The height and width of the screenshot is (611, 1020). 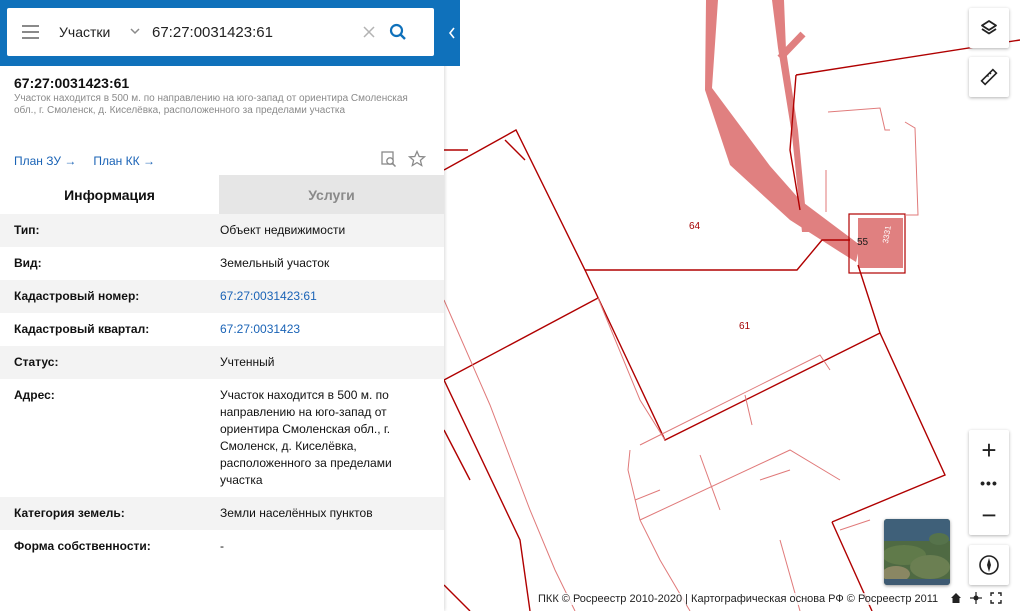 I want to click on layers-icon, so click(x=989, y=27).